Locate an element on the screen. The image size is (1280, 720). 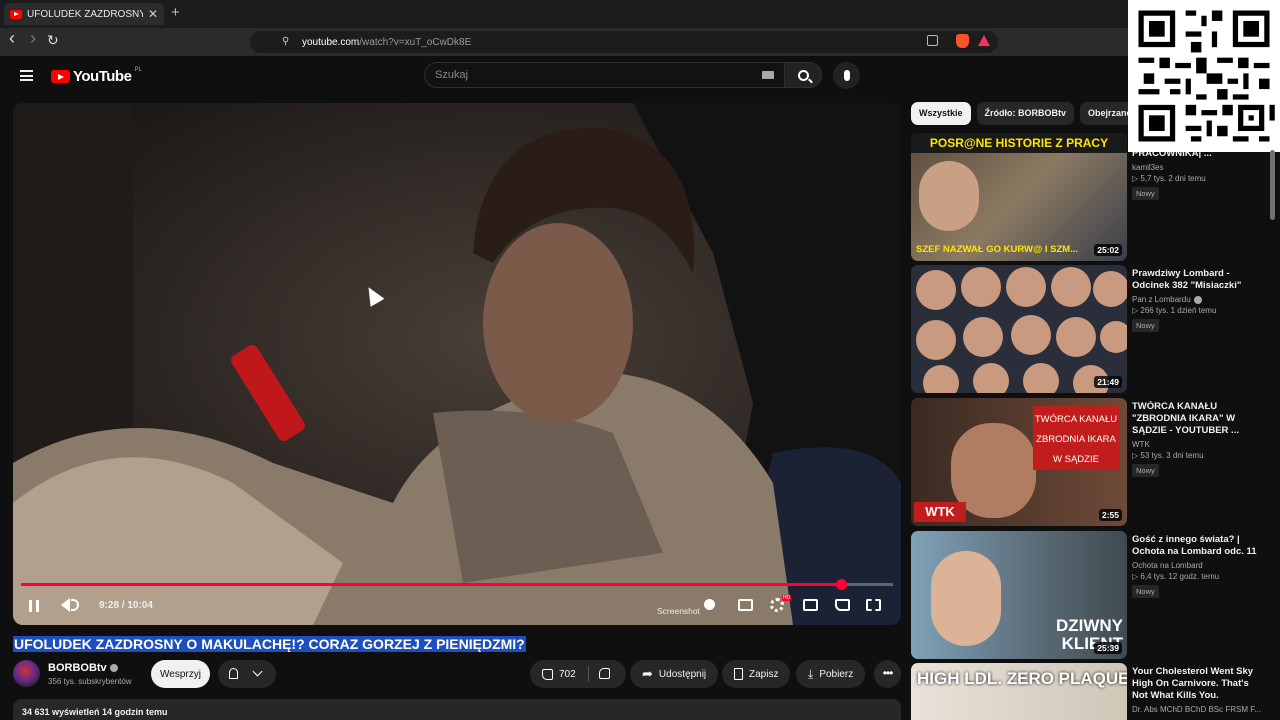
microphone-icon is located at coordinates (846, 75).